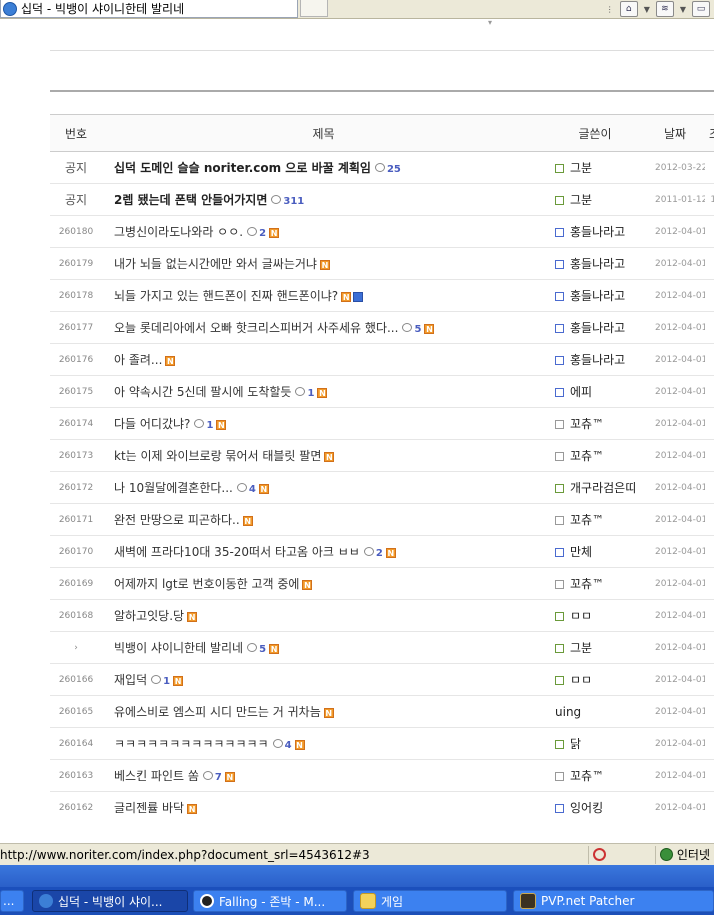  What do you see at coordinates (622, 854) in the screenshot?
I see `popup-blocked-indicator` at bounding box center [622, 854].